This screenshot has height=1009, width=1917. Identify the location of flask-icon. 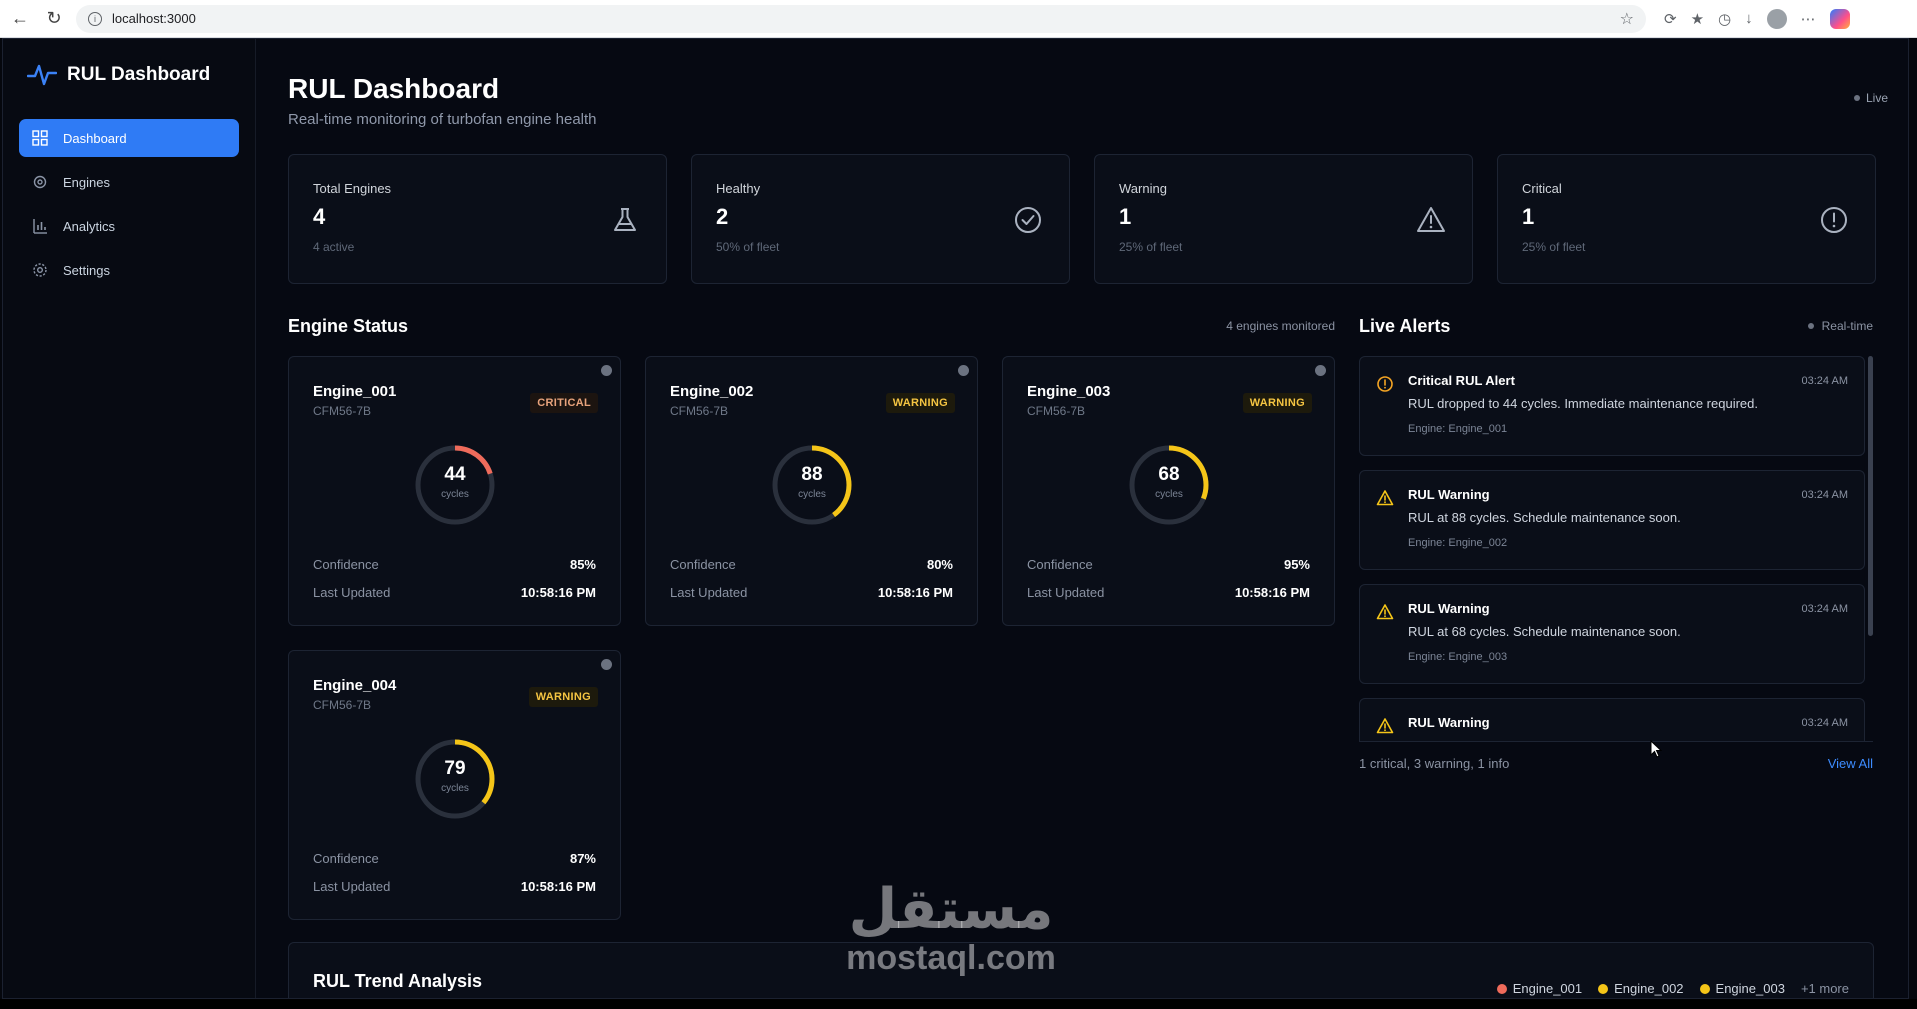
(625, 219).